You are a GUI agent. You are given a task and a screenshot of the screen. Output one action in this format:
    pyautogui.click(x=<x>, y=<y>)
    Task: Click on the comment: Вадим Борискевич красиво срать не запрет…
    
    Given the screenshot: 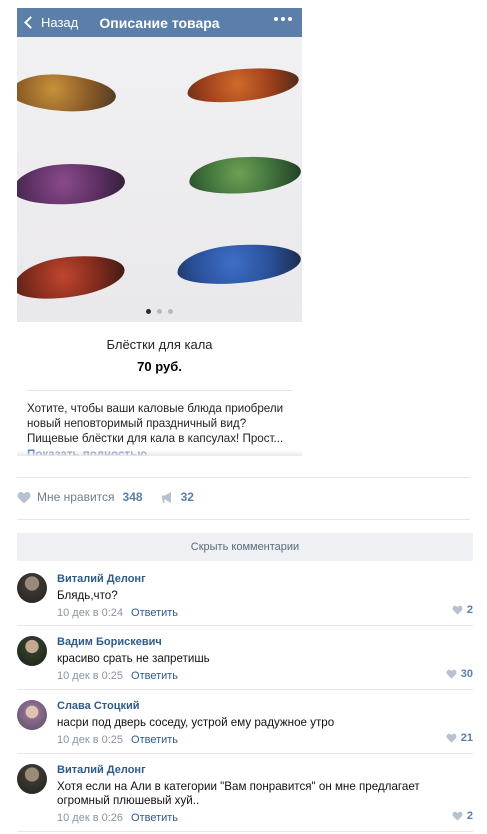 What is the action you would take?
    pyautogui.click(x=245, y=658)
    